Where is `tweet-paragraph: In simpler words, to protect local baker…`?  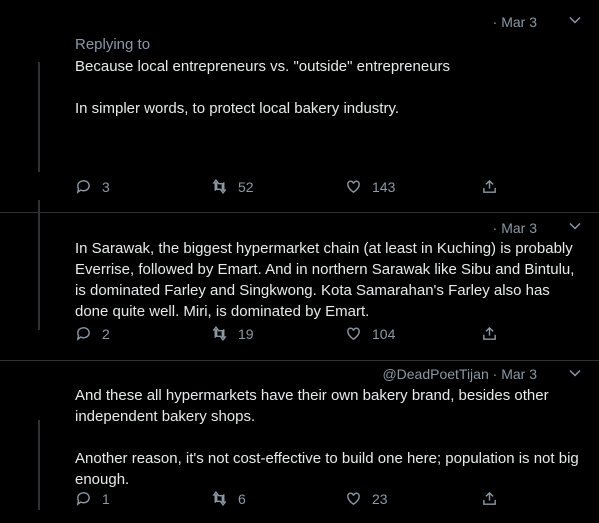
tweet-paragraph: In simpler words, to protect local baker… is located at coordinates (237, 108).